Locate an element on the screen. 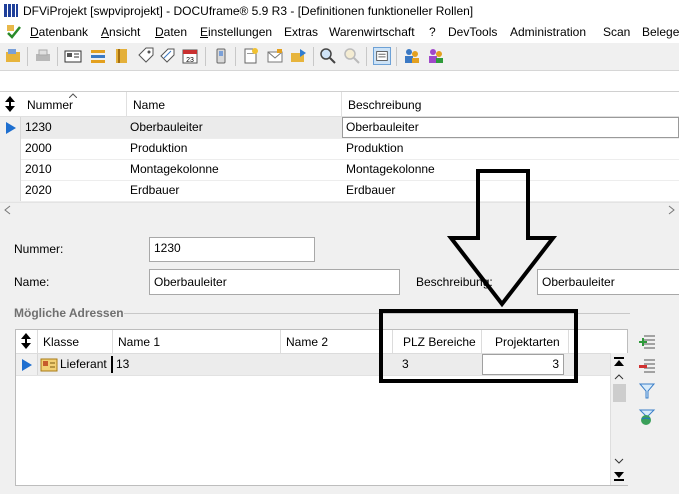 The width and height of the screenshot is (679, 494). projektarten-cell-editor: 3 is located at coordinates (523, 364).